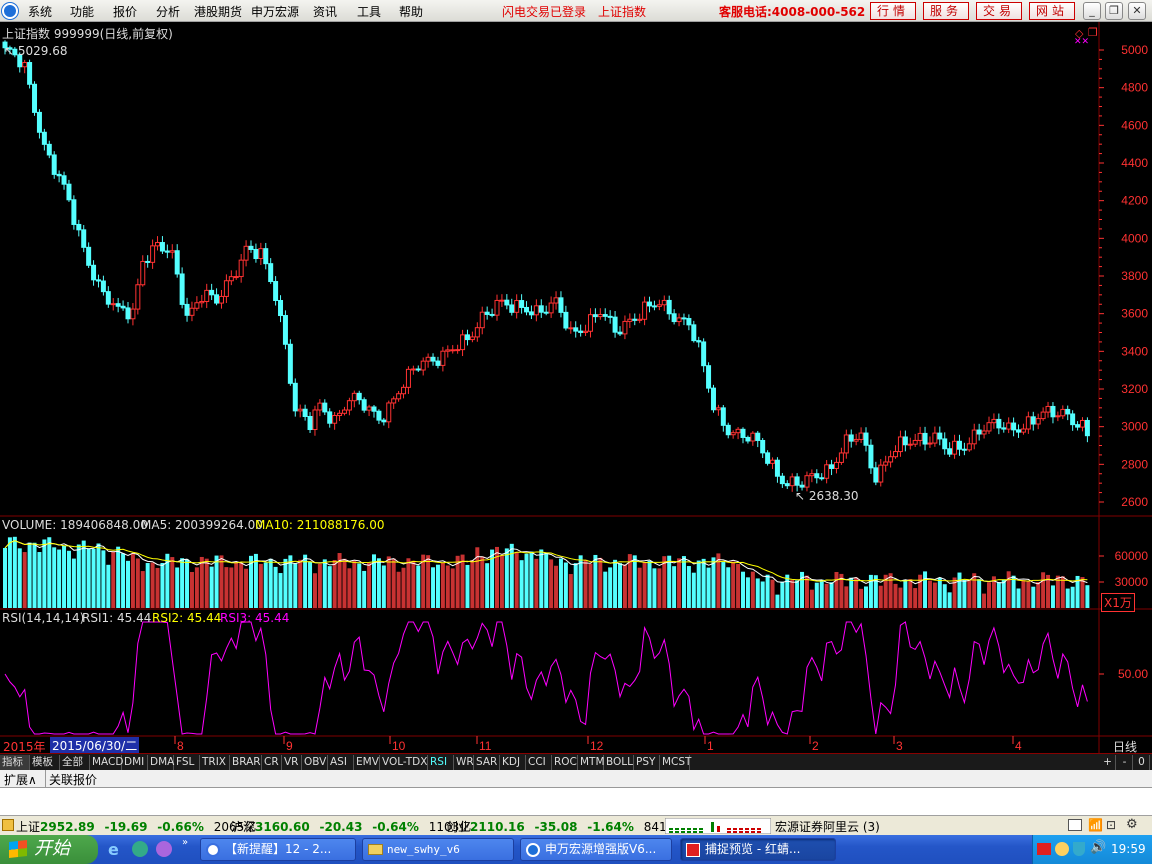 This screenshot has height=864, width=1152. What do you see at coordinates (45, 762) in the screenshot?
I see `tab-template: 模板` at bounding box center [45, 762].